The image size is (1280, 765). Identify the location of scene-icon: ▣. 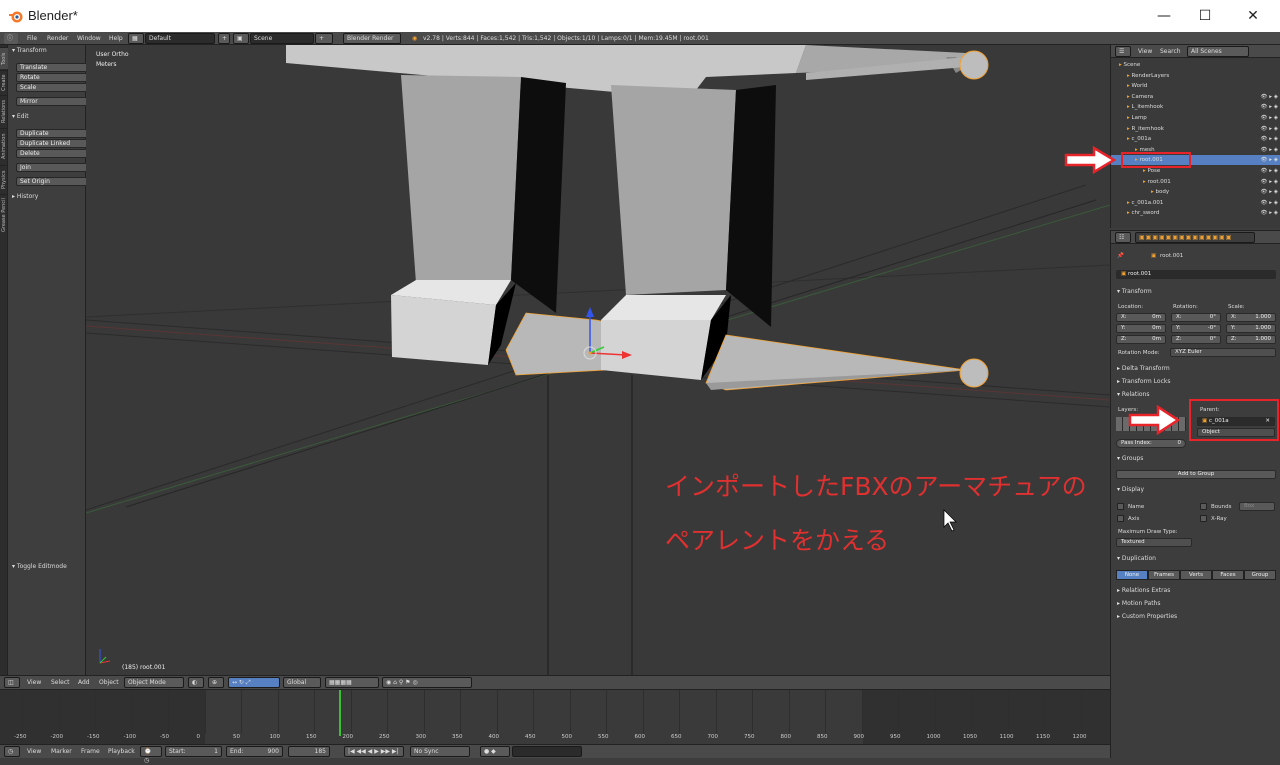
(241, 38).